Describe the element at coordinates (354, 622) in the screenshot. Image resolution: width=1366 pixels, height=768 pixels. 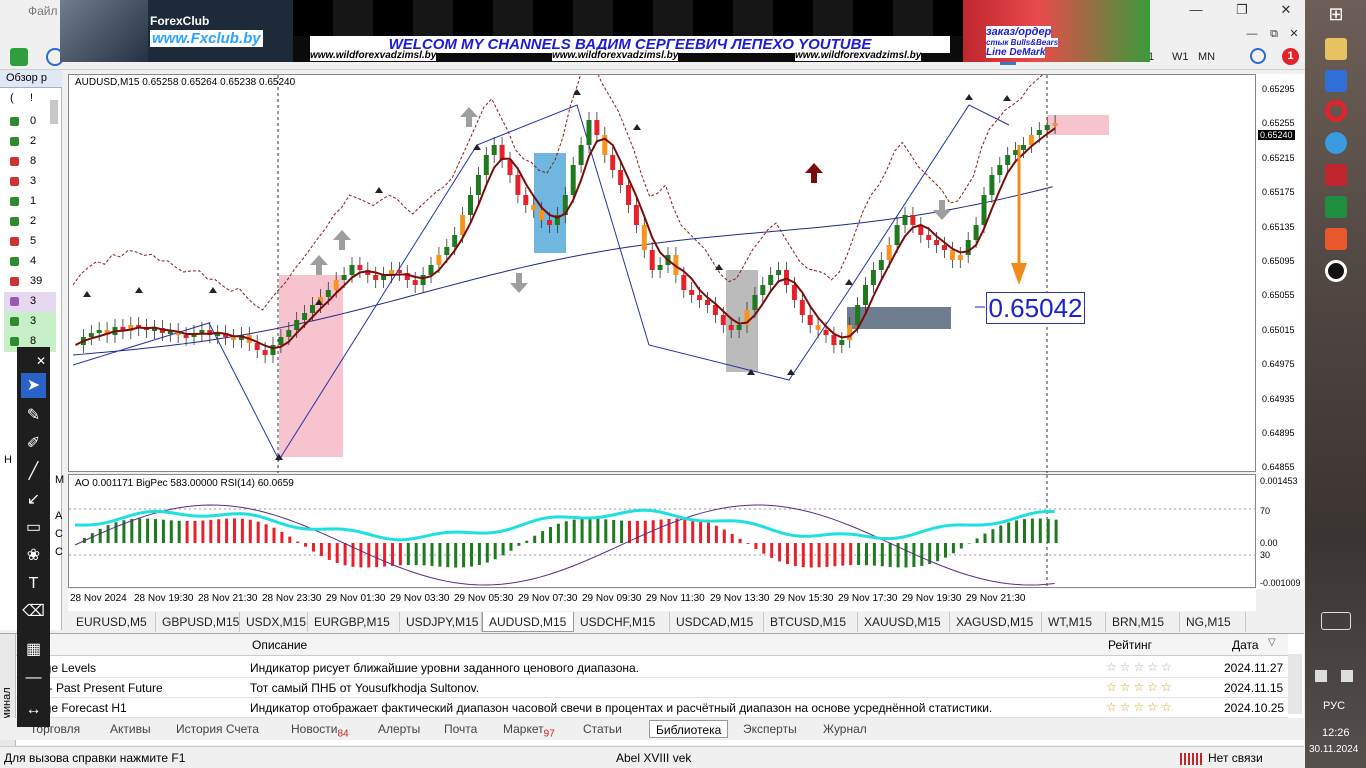
I see `symbol-tab: EURGBP,M15` at that location.